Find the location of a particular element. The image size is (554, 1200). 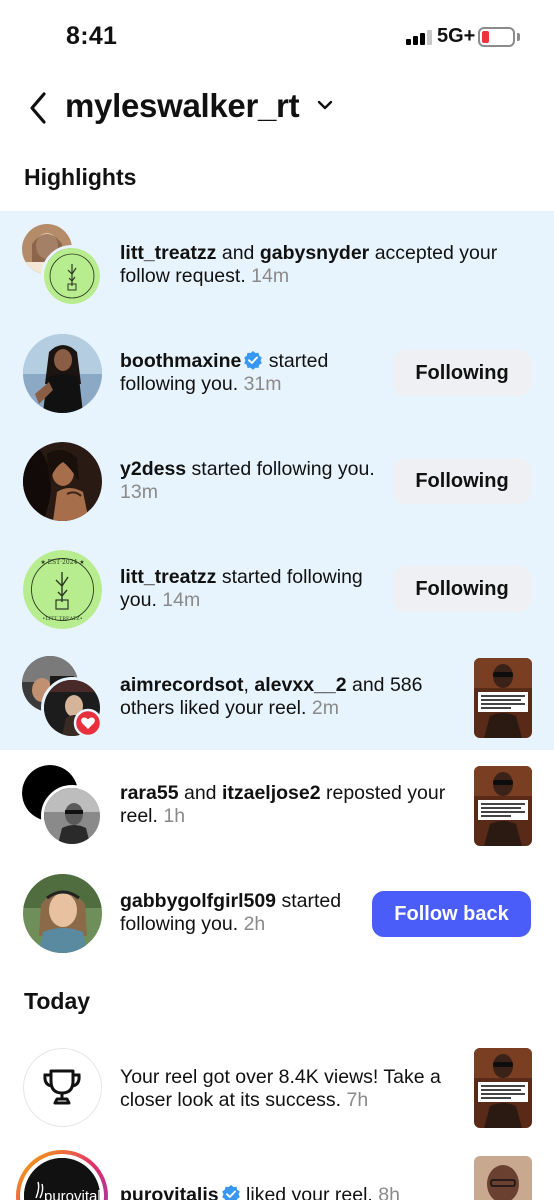

avatar-litt-treatzz is located at coordinates (72, 276).